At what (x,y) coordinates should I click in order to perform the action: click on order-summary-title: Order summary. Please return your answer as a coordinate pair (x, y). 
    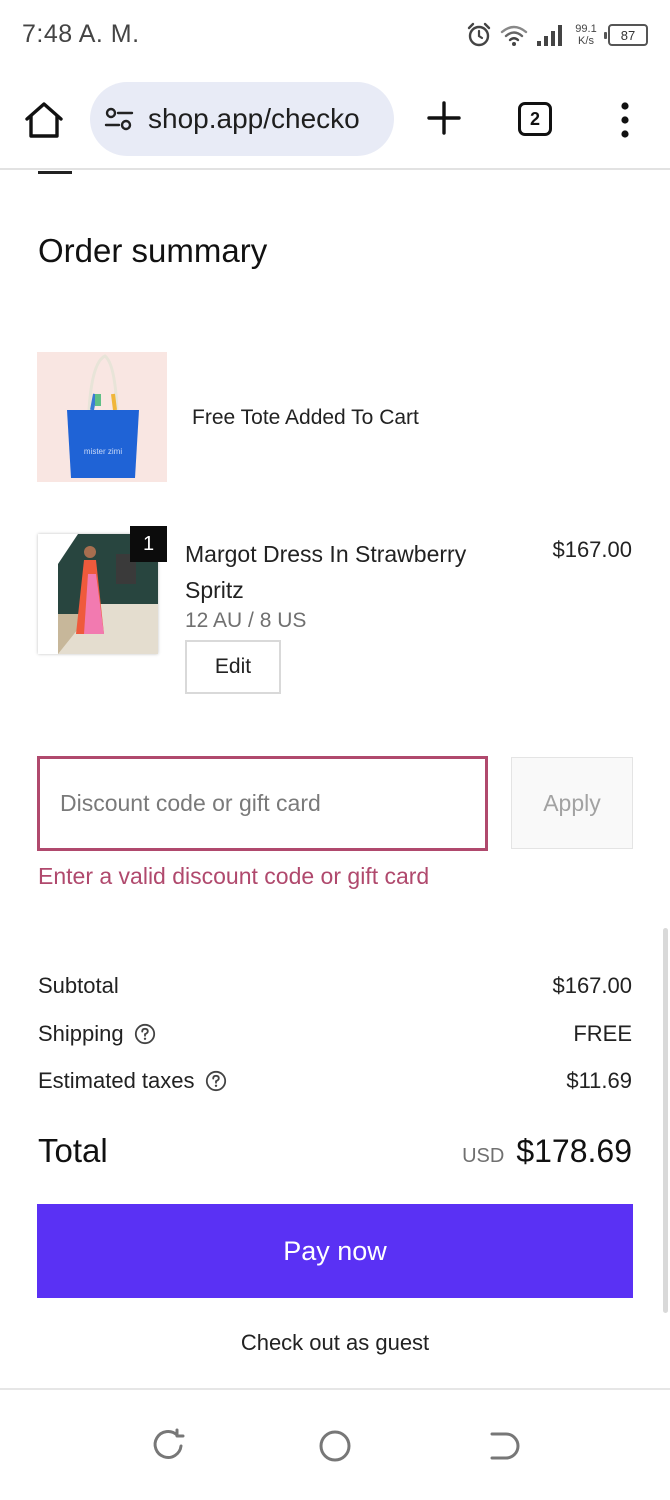
    Looking at the image, I should click on (153, 250).